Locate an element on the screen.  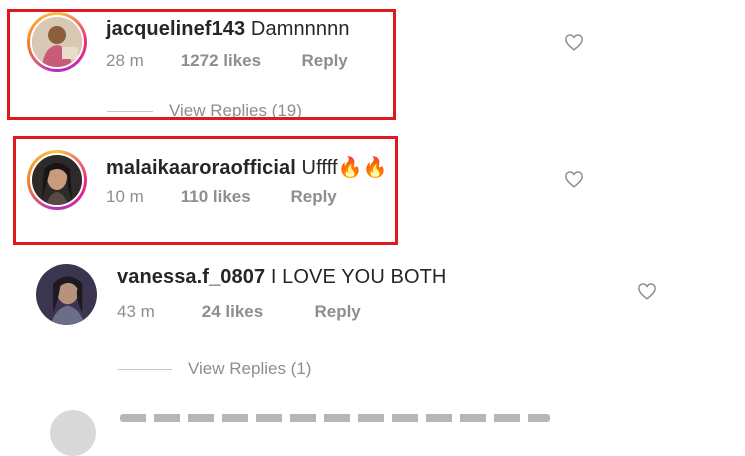
comment-meta: 43 m 24 likes Reply is located at coordinates (239, 312).